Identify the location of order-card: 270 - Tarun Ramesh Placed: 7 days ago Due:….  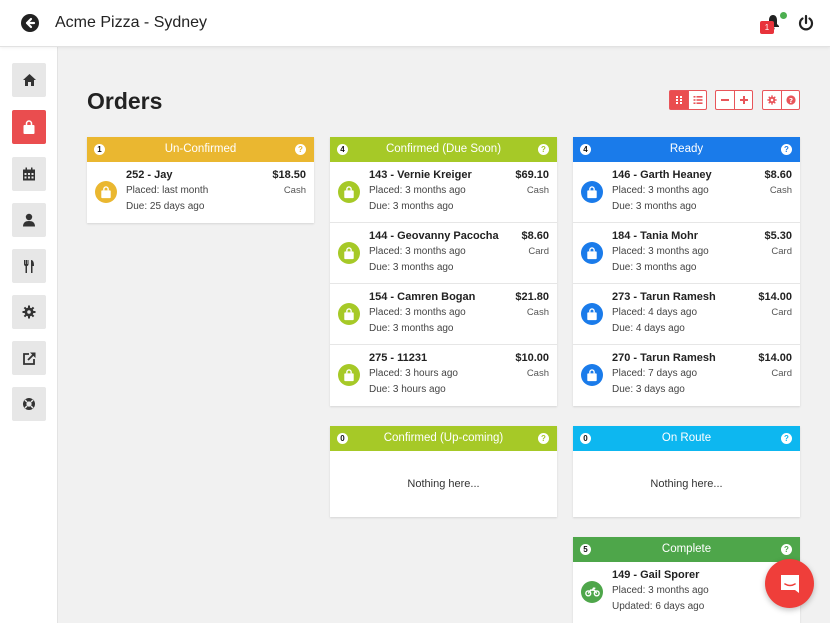
(686, 375).